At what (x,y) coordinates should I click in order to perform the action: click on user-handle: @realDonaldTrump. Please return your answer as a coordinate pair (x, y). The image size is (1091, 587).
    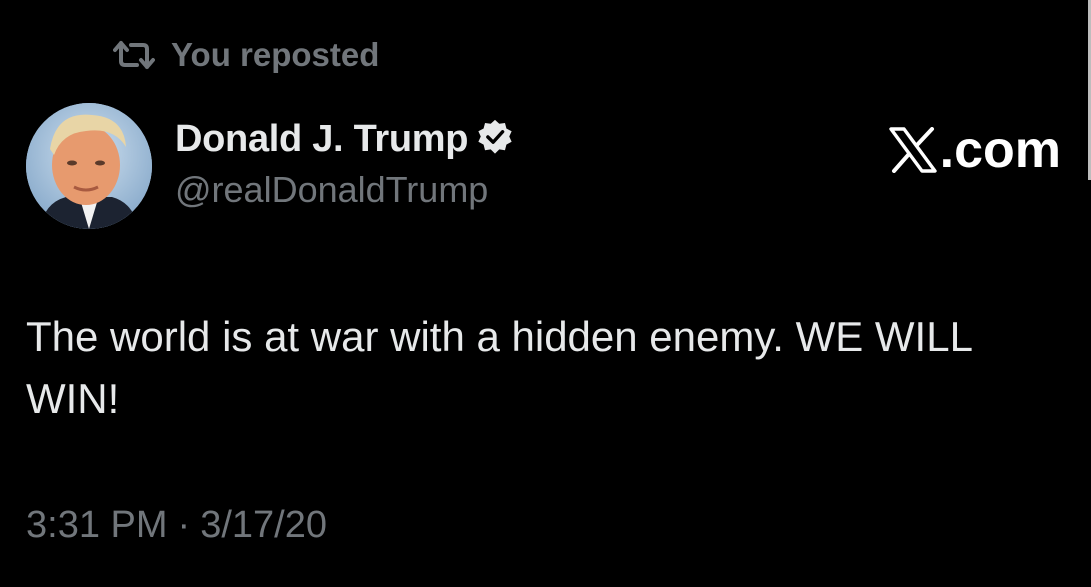
    Looking at the image, I should click on (344, 190).